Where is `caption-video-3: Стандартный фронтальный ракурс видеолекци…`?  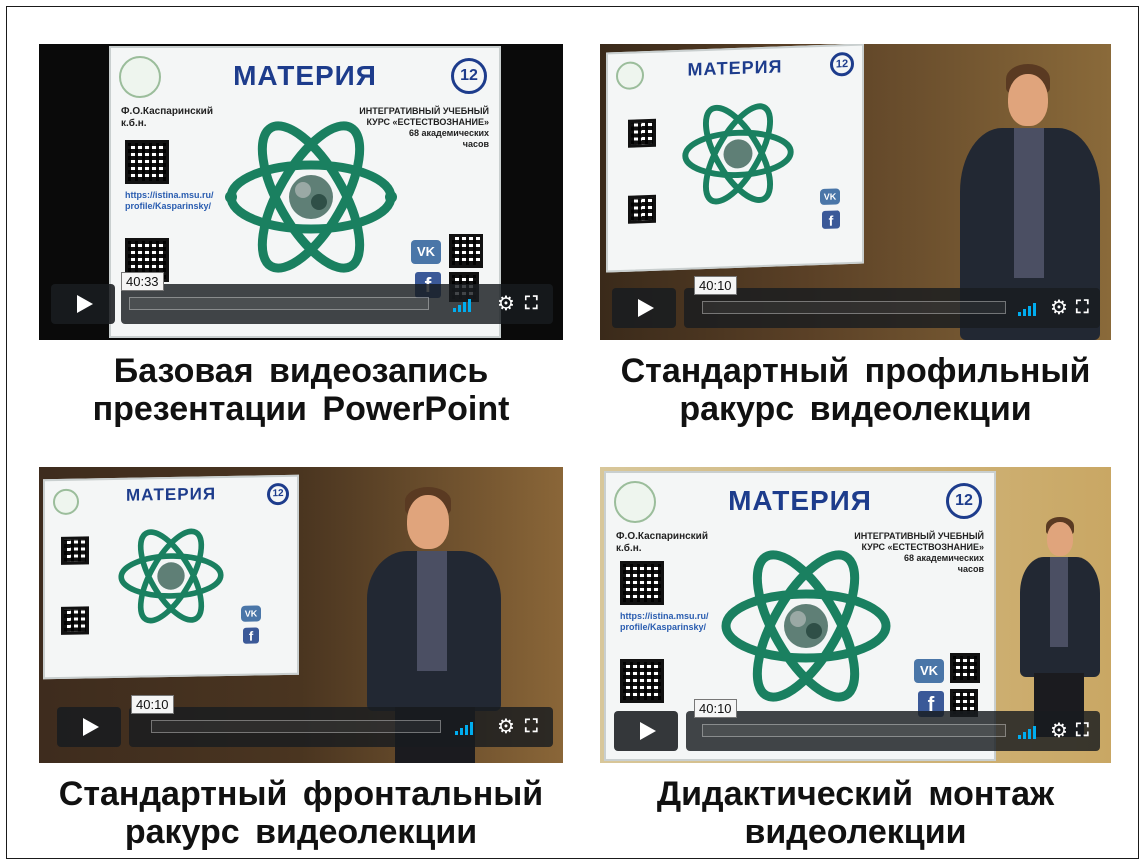
caption-video-3: Стандартный фронтальный ракурс видеолекци… is located at coordinates (301, 813).